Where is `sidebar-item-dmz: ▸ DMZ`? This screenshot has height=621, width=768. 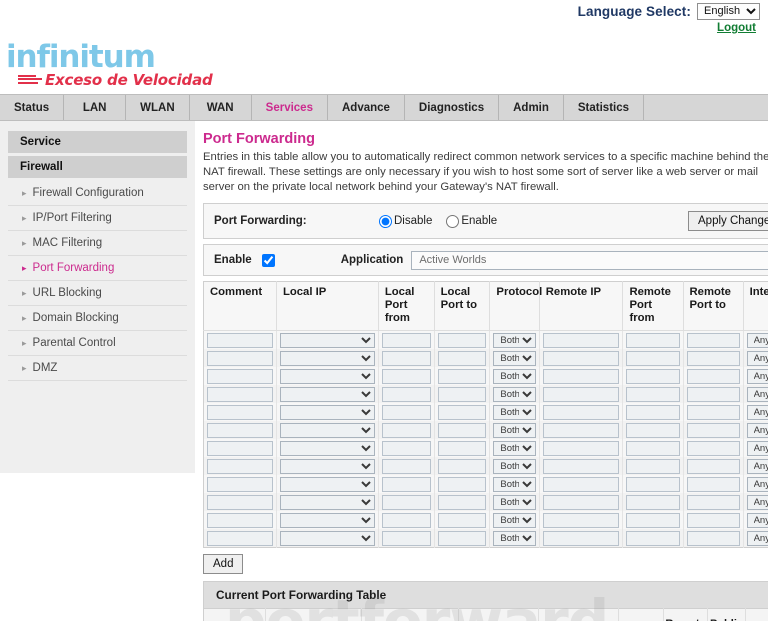 sidebar-item-dmz: ▸ DMZ is located at coordinates (97, 368).